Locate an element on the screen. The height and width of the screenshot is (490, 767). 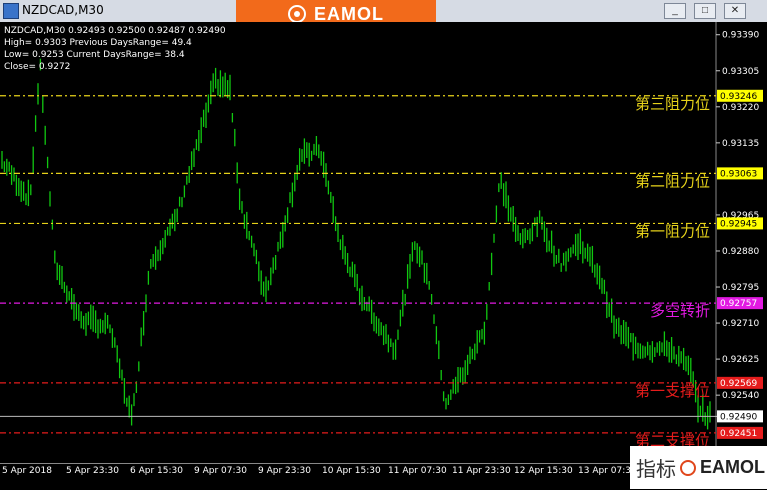
time-tick: 9 Apr 23:30 is located at coordinates (284, 471).